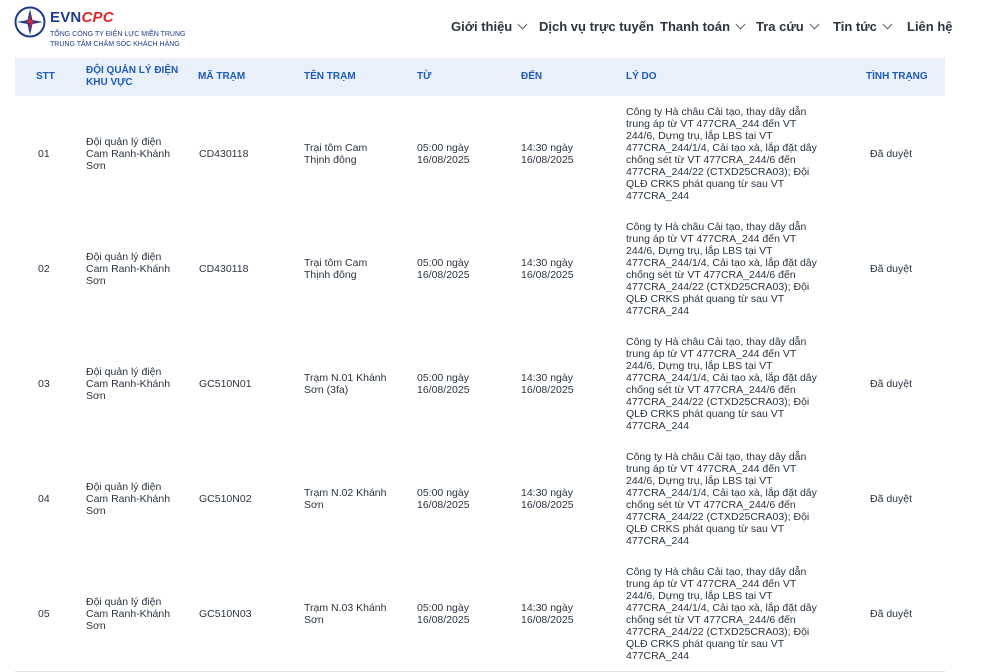  Describe the element at coordinates (222, 76) in the screenshot. I see `col-ma-tram: MÃ TRẠM` at that location.